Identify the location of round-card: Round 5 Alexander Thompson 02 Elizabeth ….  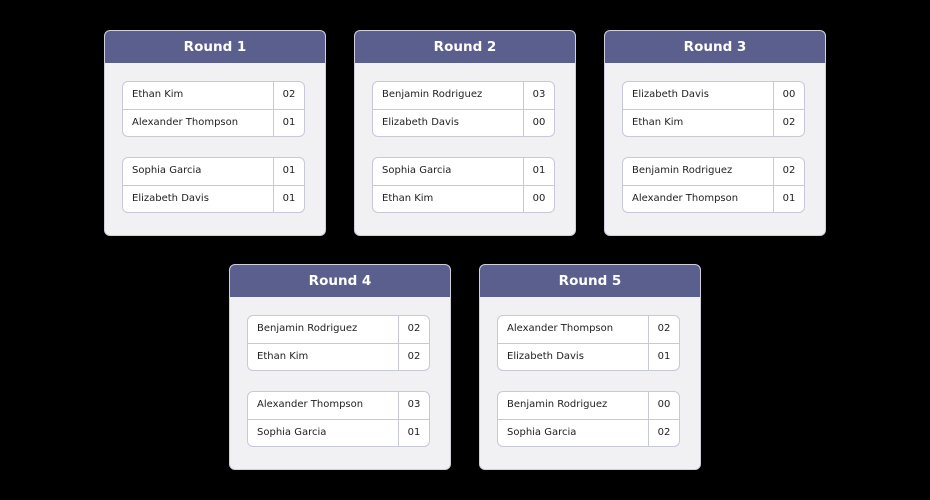
(590, 367).